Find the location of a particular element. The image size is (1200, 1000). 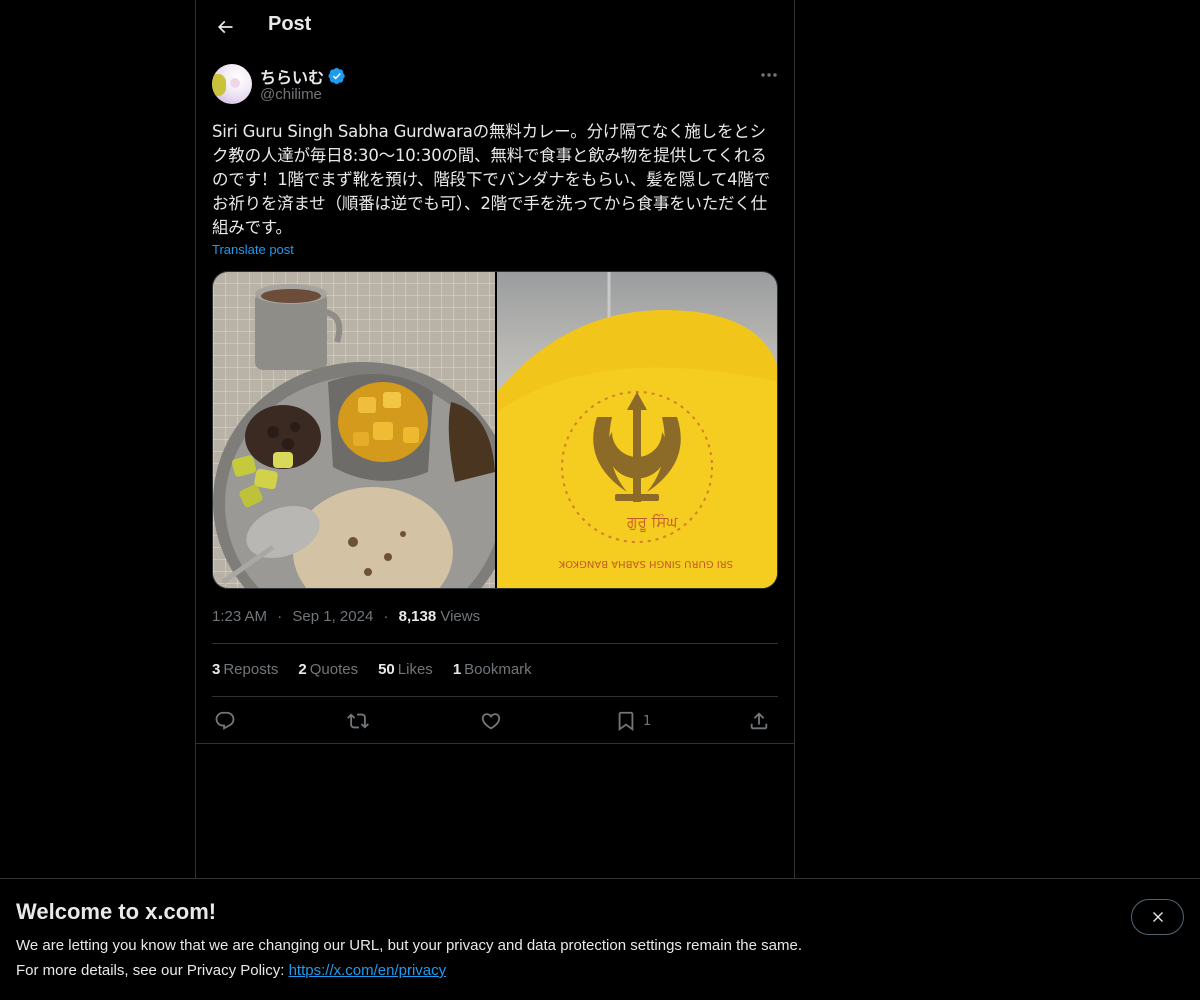

privacy-policy-link: https://x.com/en/privacy is located at coordinates (368, 970).